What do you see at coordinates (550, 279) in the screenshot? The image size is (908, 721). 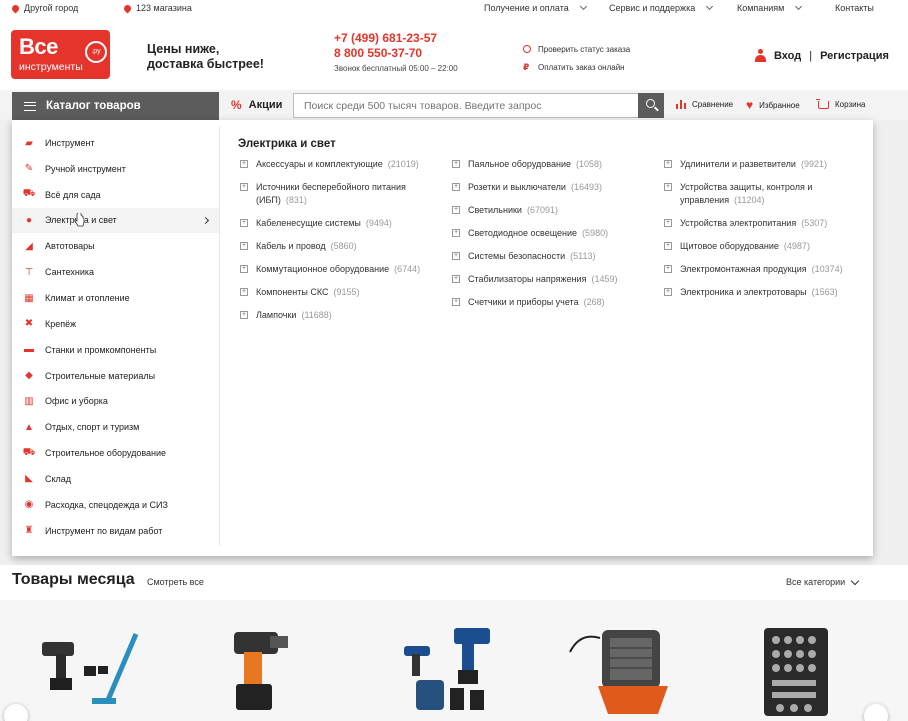 I see `subcategory-item: + Стабилизаторы напряжения (1459)` at bounding box center [550, 279].